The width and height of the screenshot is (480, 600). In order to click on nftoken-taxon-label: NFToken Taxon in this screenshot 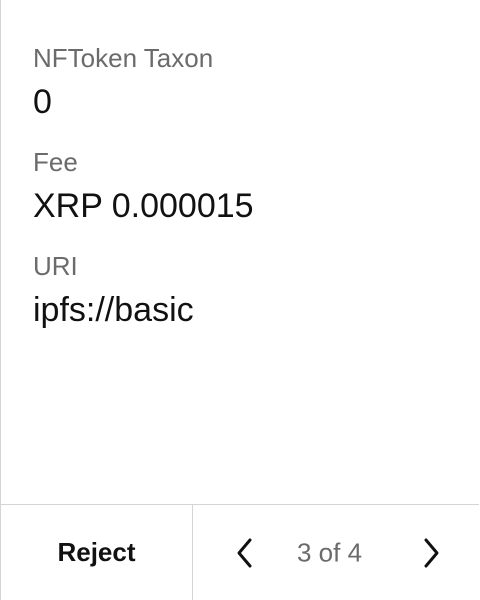, I will do `click(123, 58)`.